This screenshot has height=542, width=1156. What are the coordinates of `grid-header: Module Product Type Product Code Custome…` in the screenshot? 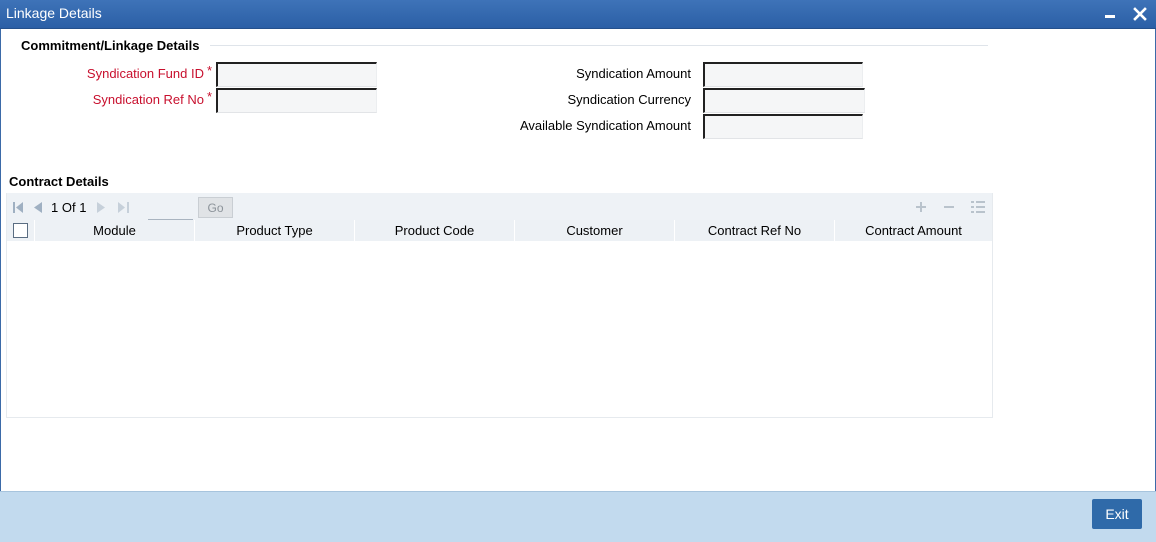 It's located at (499, 230).